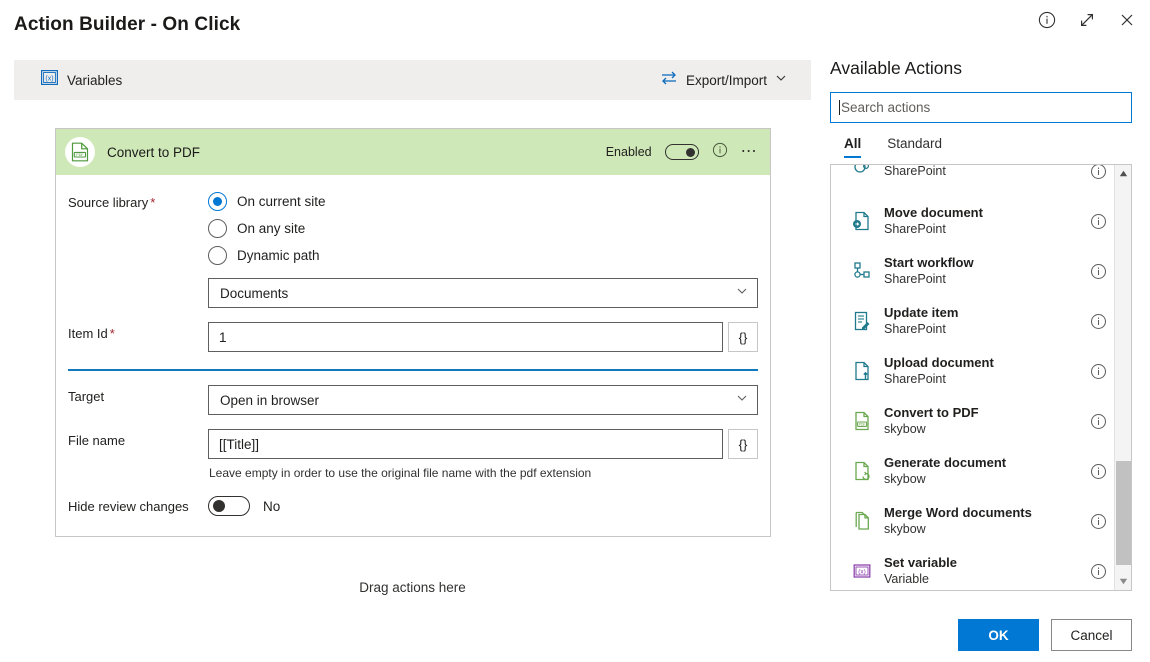 This screenshot has height=662, width=1150. Describe the element at coordinates (483, 506) in the screenshot. I see `hide-review-changes-controls: No` at that location.